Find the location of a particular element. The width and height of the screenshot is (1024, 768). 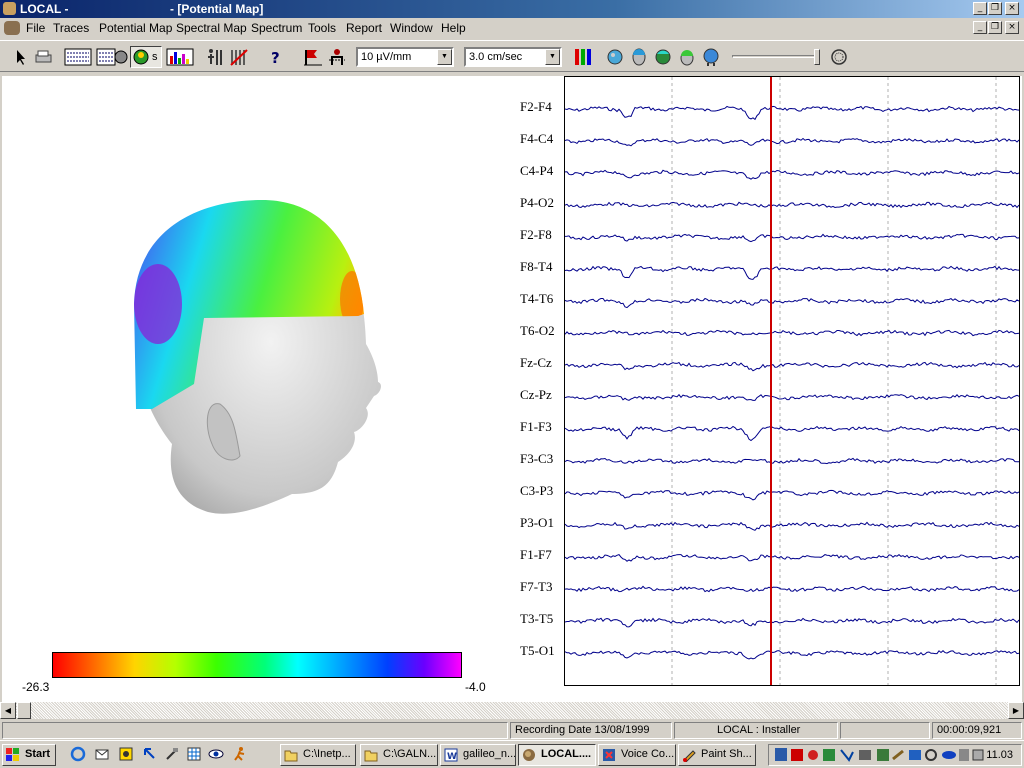

voice-icon is located at coordinates (609, 755).